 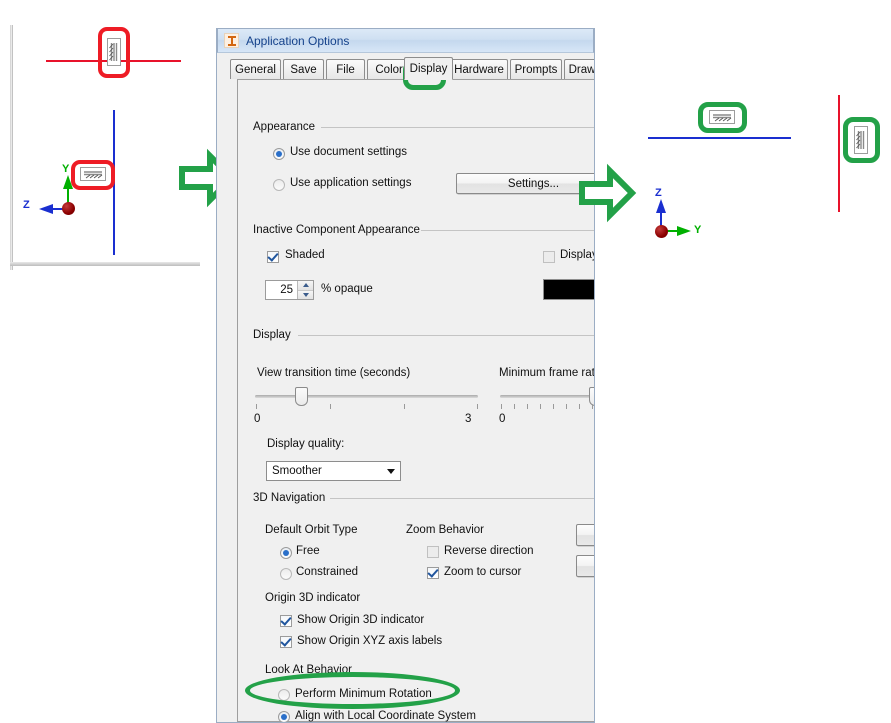 I want to click on label-minimum-frame-rate: Minimum frame rate (H, so click(x=547, y=373).